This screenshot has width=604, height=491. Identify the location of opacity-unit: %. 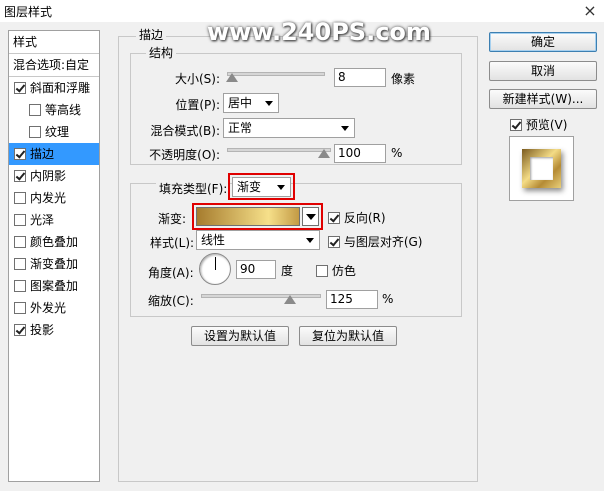
(397, 153).